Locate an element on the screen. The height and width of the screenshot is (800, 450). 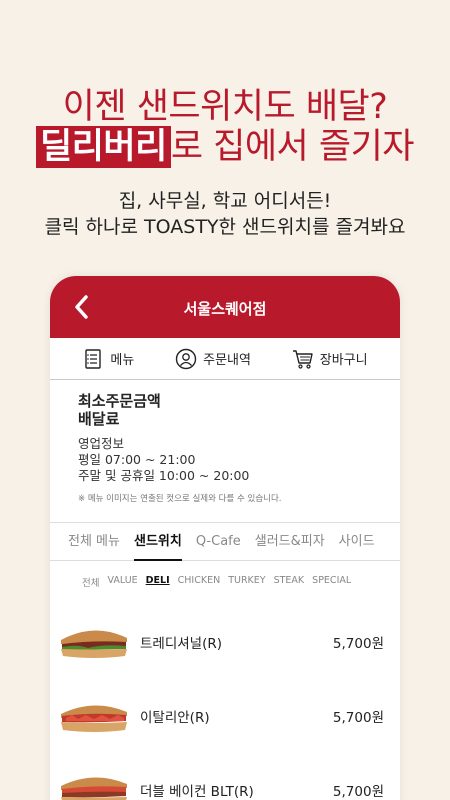
subtab-special: SPECIAL is located at coordinates (331, 590).